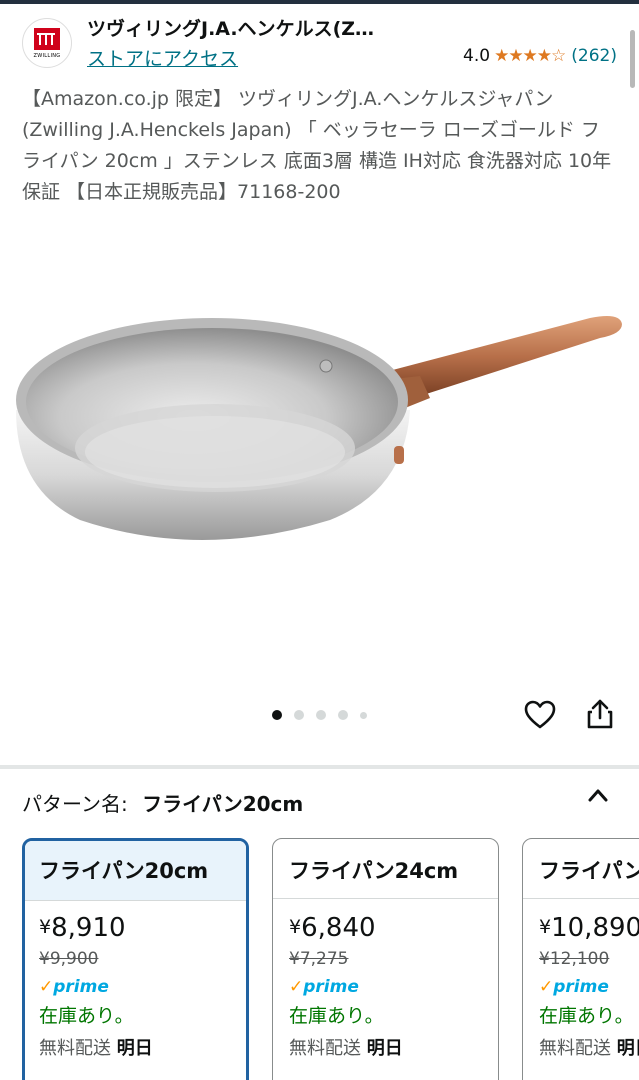  Describe the element at coordinates (595, 928) in the screenshot. I see `price-value: 10,890` at that location.